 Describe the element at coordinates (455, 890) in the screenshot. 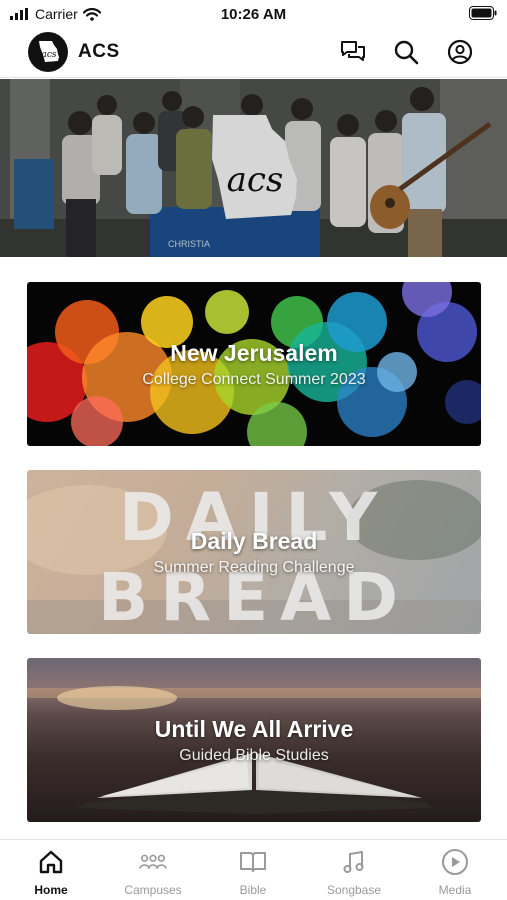

I see `tab-label: Media` at that location.